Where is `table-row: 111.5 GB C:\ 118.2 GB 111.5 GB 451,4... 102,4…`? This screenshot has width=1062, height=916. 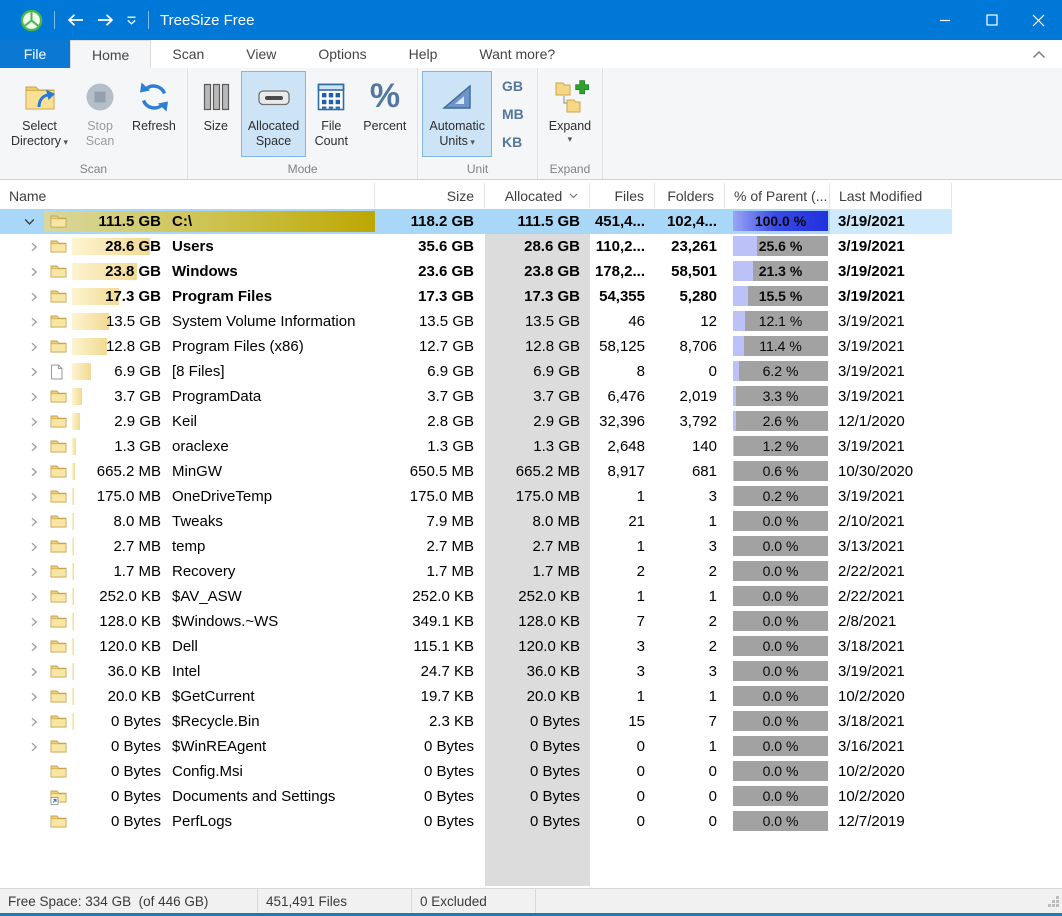
table-row: 111.5 GB C:\ 118.2 GB 111.5 GB 451,4... 102,4… is located at coordinates (531, 221).